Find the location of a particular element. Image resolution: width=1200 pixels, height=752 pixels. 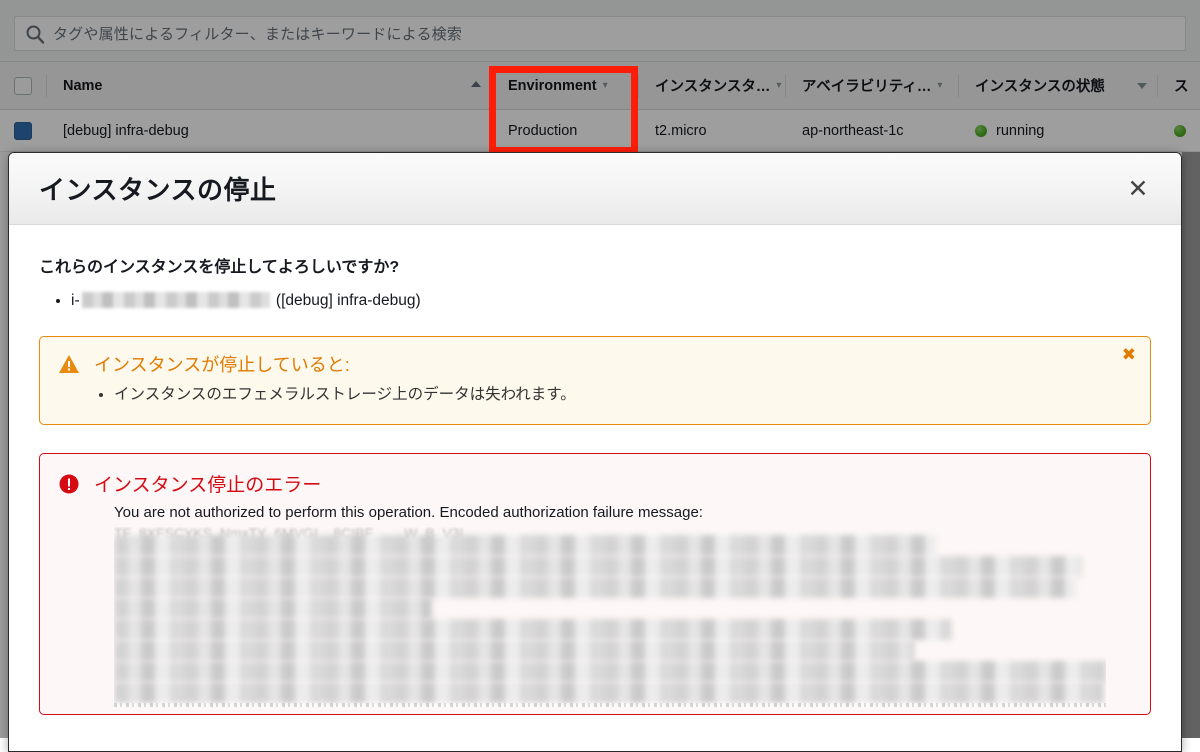

close-icon: ✕ is located at coordinates (1138, 189).